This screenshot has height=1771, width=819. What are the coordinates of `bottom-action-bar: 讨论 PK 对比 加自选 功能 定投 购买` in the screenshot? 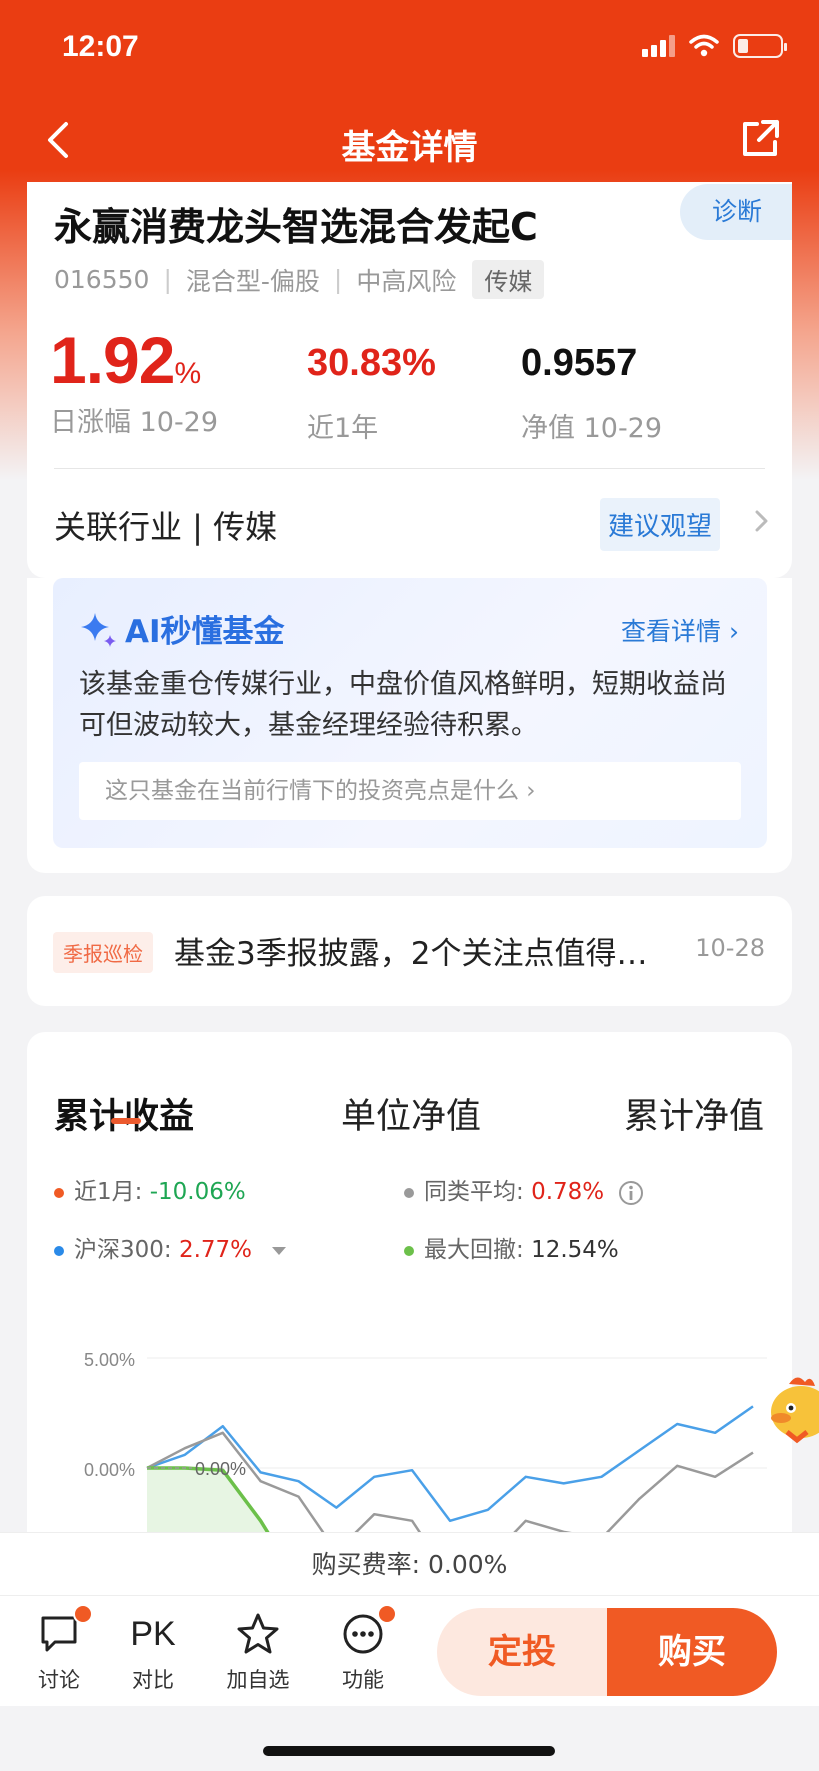 It's located at (409, 1651).